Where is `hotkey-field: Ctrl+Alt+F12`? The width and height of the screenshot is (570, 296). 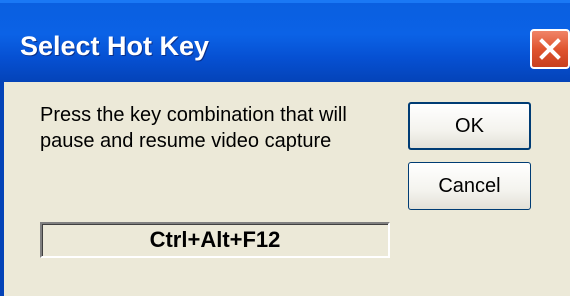
hotkey-field: Ctrl+Alt+F12 is located at coordinates (215, 240).